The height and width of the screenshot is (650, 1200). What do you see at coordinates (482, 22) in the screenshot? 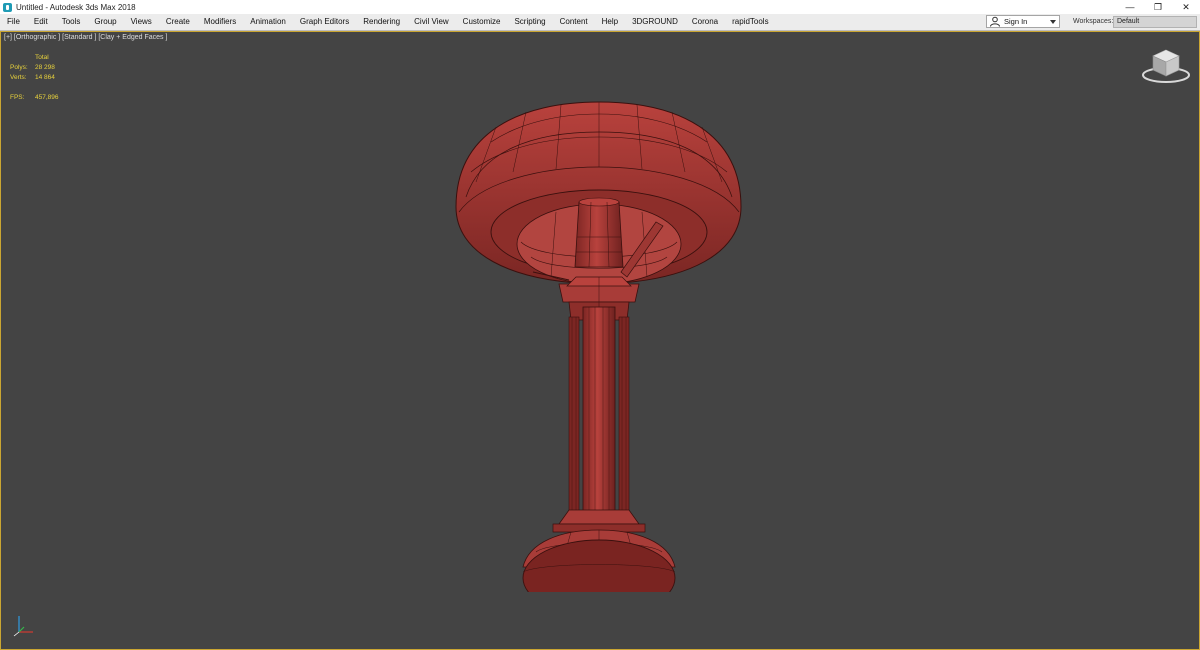
I see `menu-customize: Customize` at bounding box center [482, 22].